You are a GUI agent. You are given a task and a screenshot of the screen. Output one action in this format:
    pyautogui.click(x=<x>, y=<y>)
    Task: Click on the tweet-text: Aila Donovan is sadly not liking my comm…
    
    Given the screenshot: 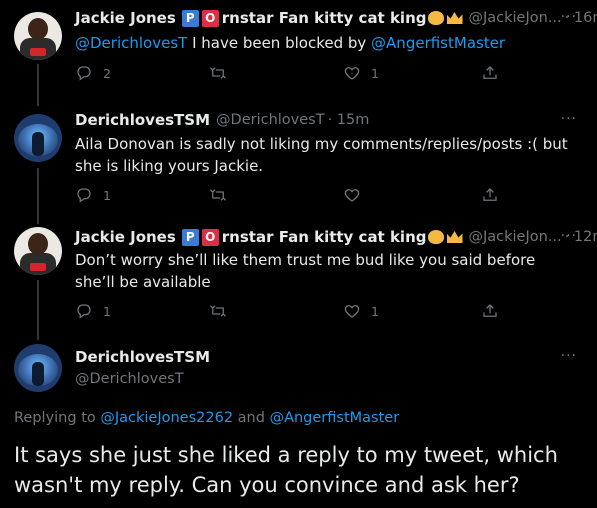 What is the action you would take?
    pyautogui.click(x=321, y=155)
    